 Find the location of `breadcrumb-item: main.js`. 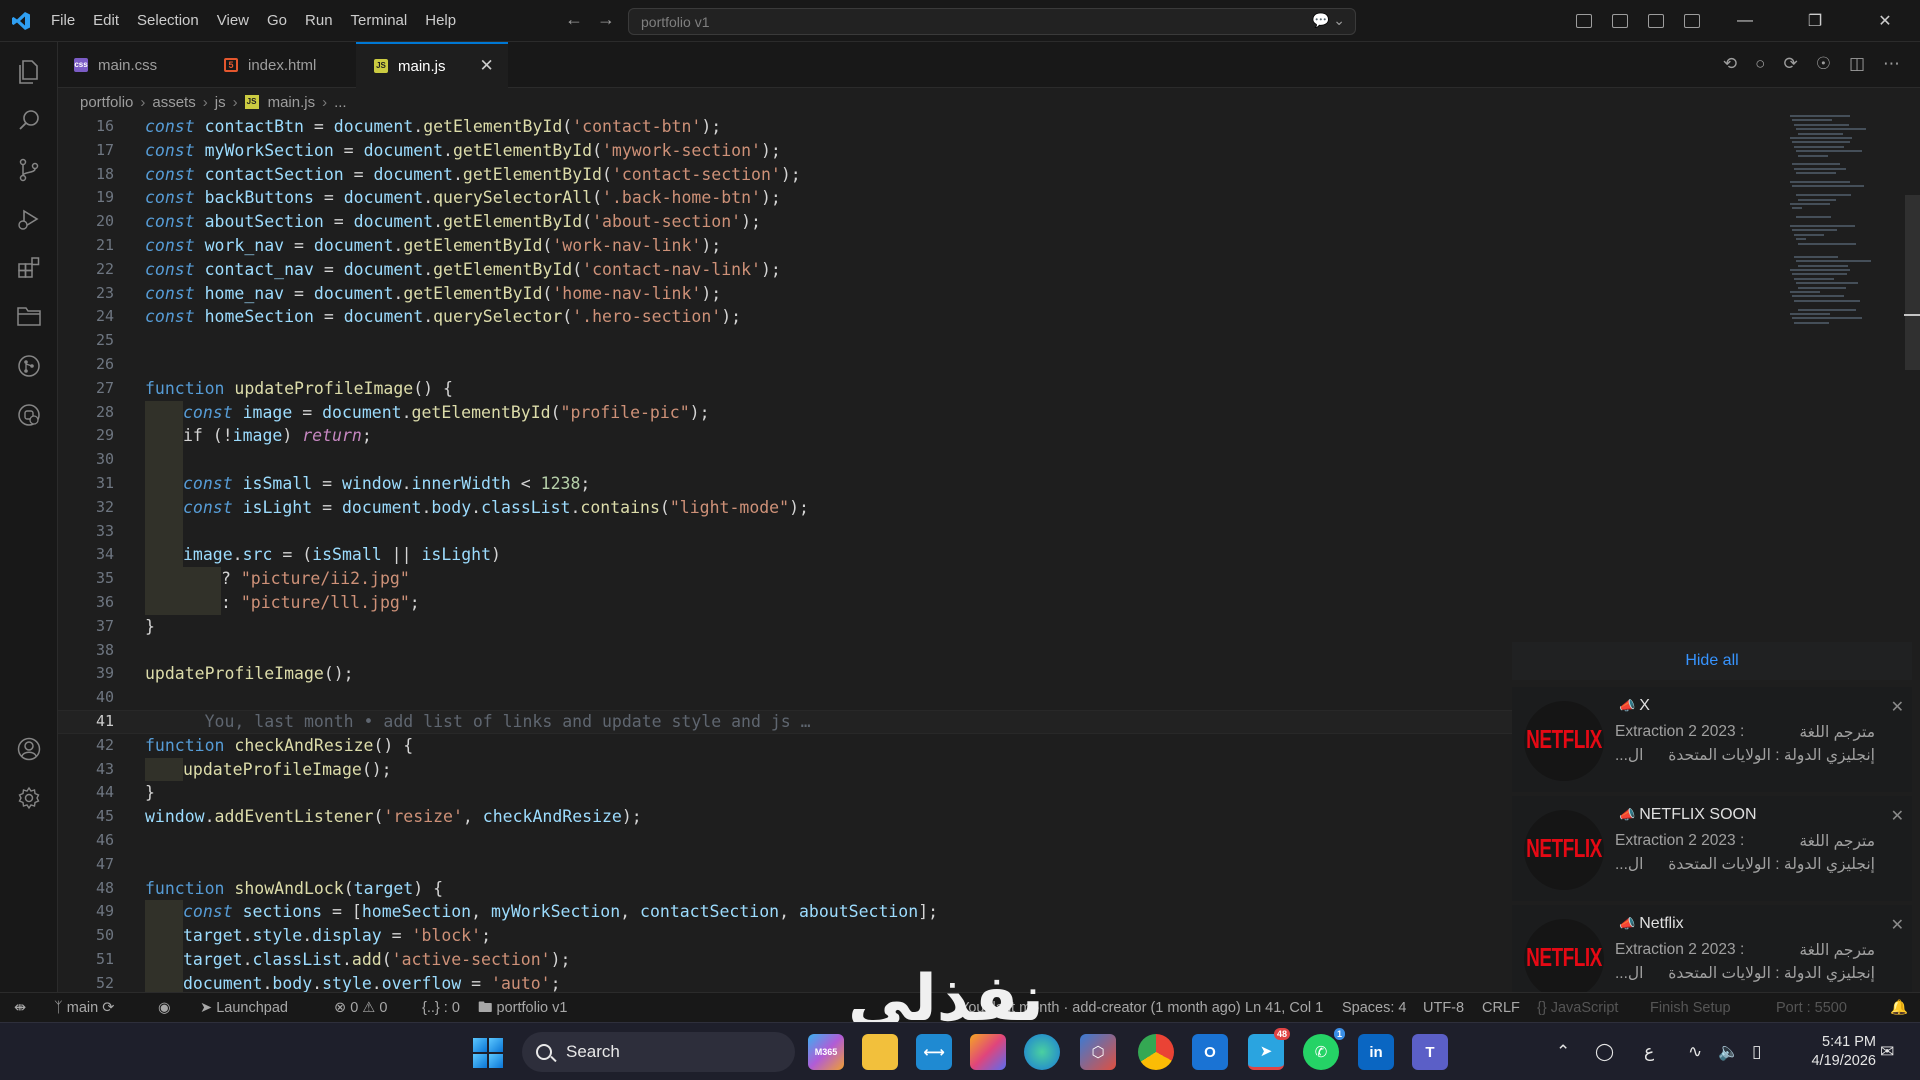

breadcrumb-item: main.js is located at coordinates (292, 102).